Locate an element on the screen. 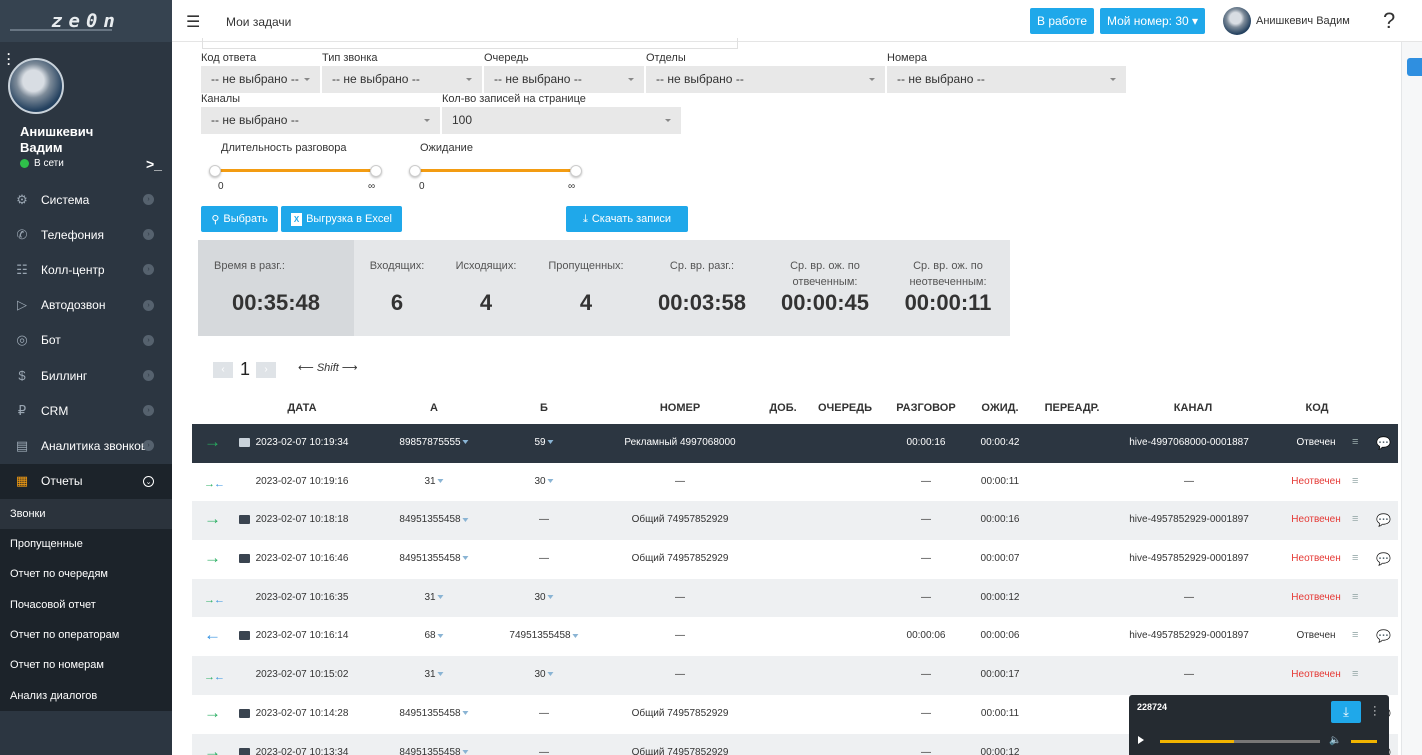 Image resolution: width=1422 pixels, height=755 pixels. col-talk: РАЗГОВОР is located at coordinates (925, 408).